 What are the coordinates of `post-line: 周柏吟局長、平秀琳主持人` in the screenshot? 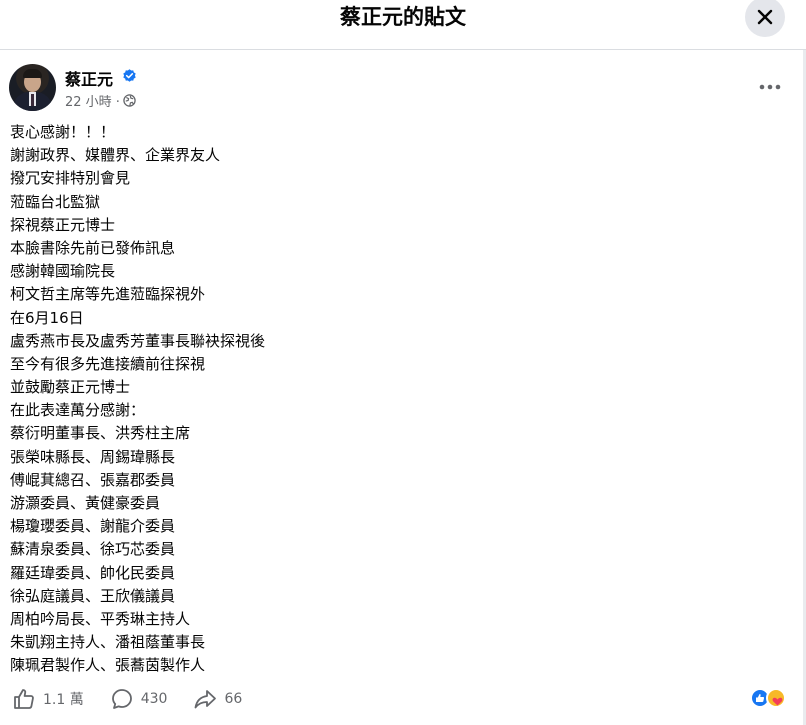 It's located at (100, 618).